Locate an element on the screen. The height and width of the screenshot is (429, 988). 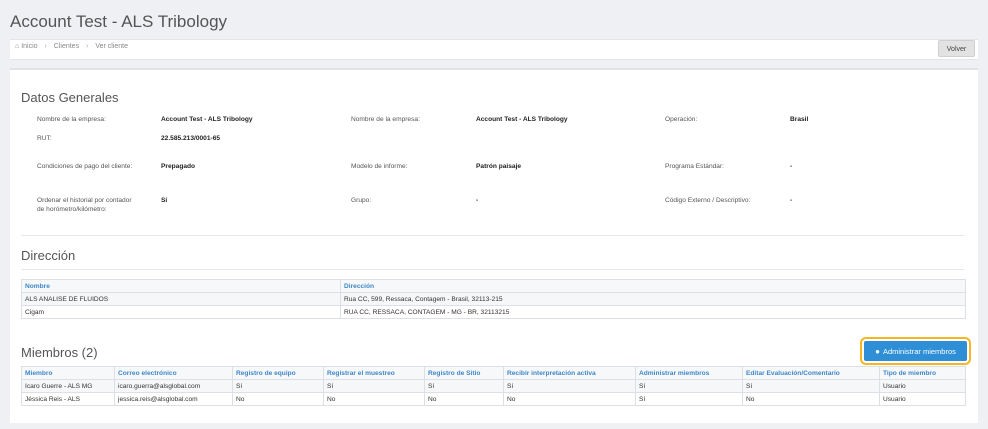
general-heading: Datos Generales is located at coordinates (70, 97).